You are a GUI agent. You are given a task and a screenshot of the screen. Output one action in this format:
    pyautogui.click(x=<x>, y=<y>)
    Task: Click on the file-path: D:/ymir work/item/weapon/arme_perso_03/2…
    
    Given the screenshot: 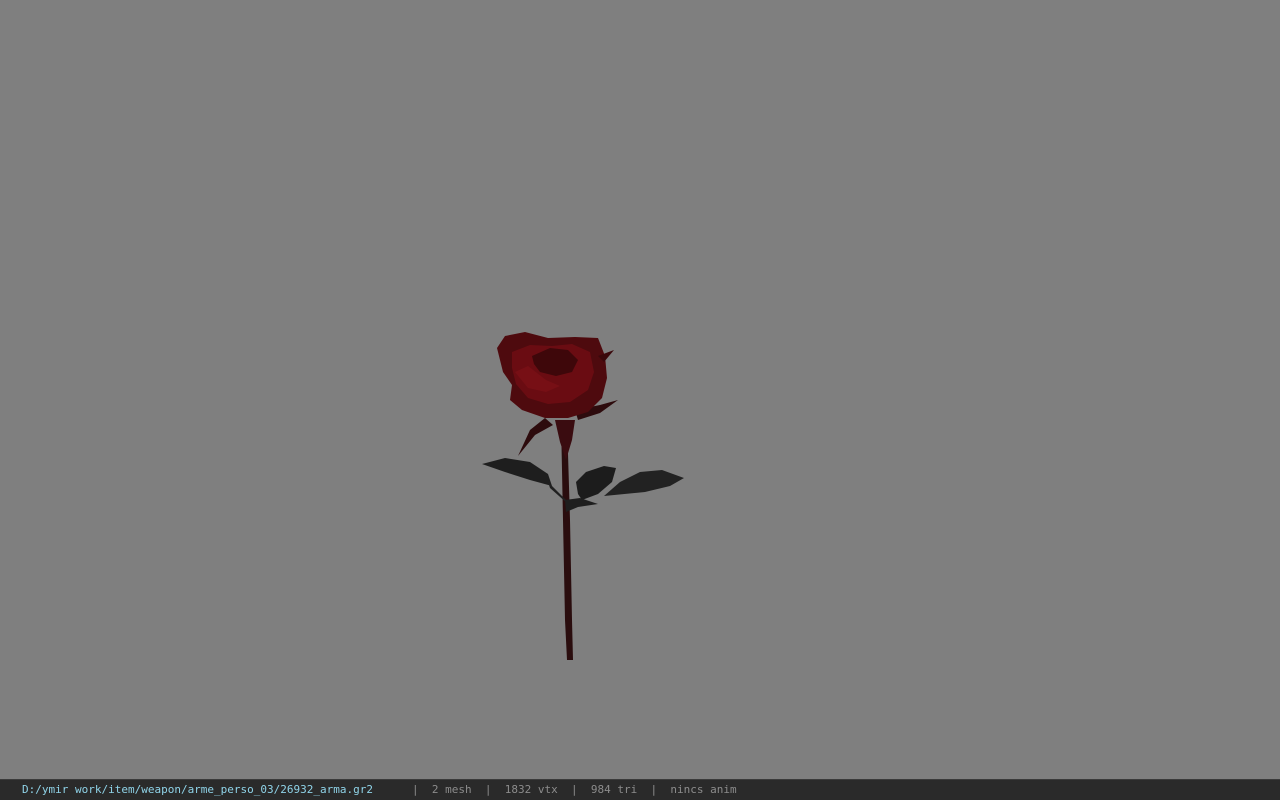 What is the action you would take?
    pyautogui.click(x=197, y=789)
    